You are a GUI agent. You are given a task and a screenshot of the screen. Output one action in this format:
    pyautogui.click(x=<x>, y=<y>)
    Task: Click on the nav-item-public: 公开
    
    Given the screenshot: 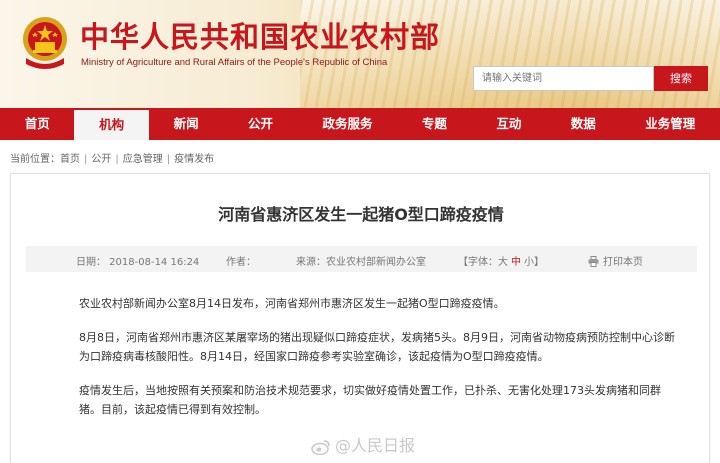 What is the action you would take?
    pyautogui.click(x=260, y=124)
    